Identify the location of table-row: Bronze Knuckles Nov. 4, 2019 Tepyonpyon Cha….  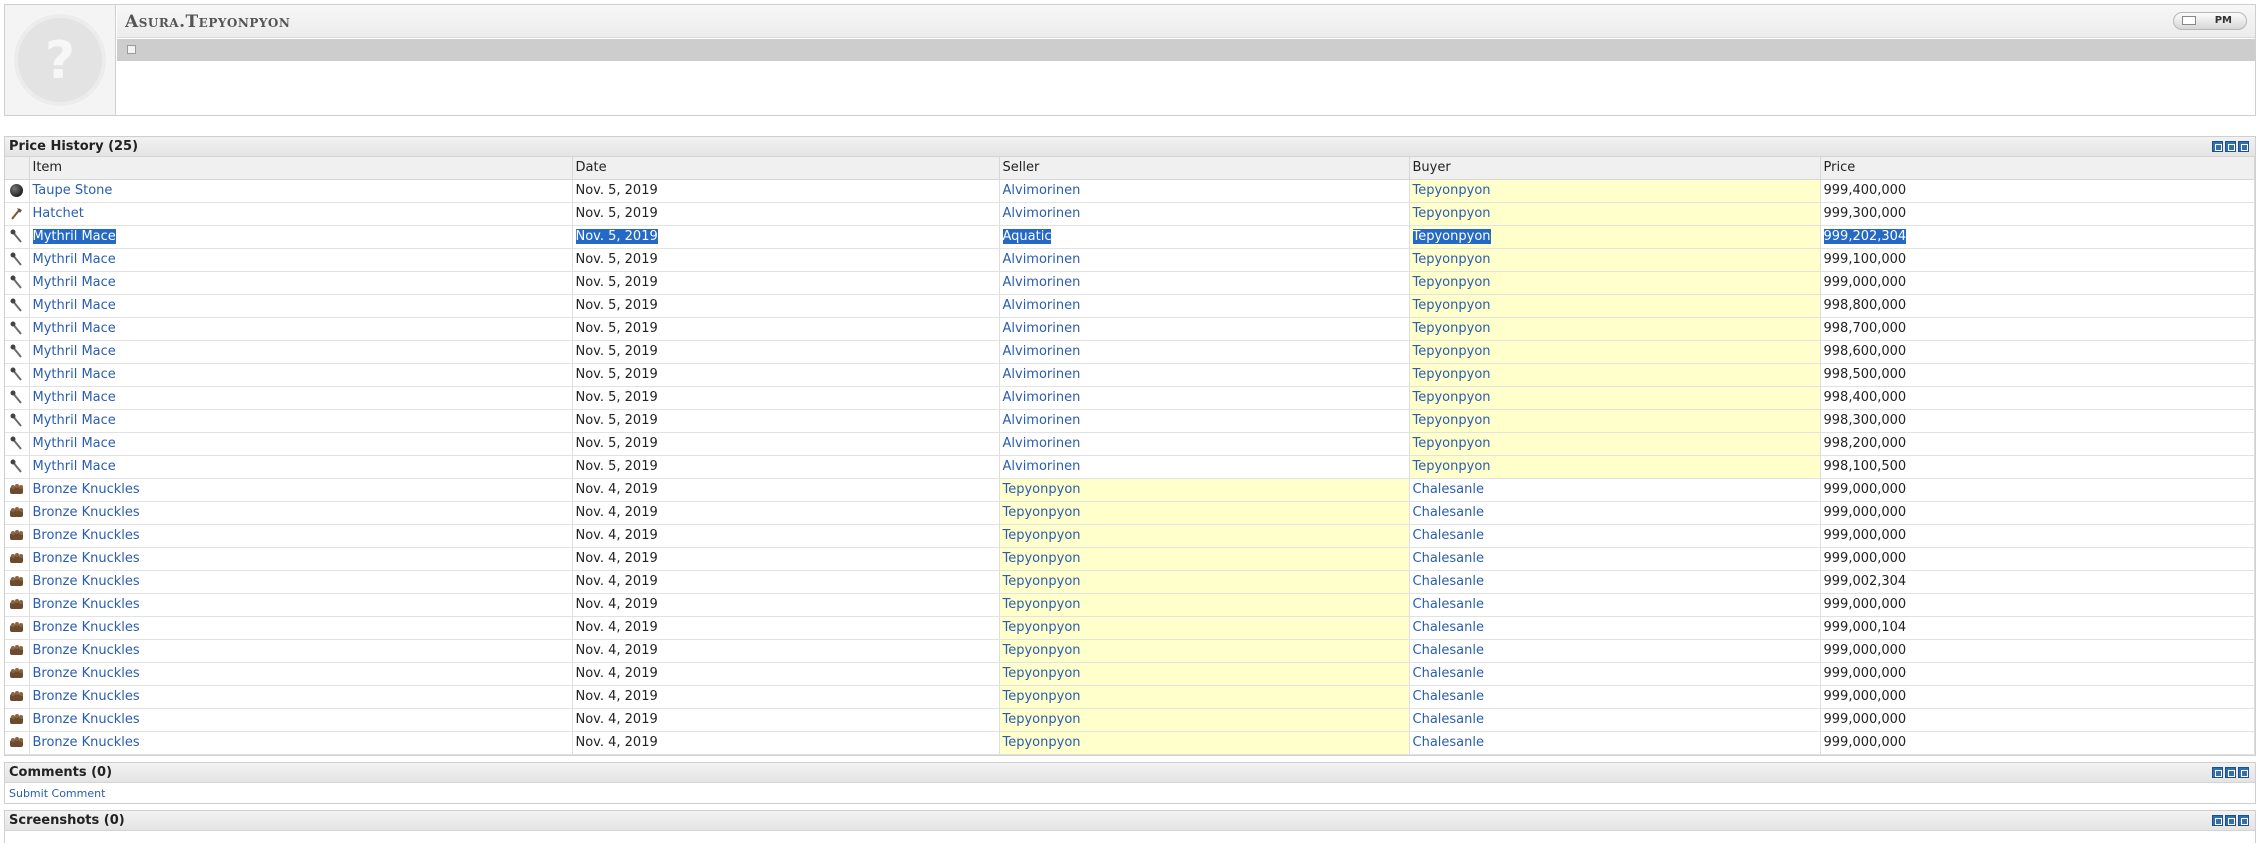
(1130, 559).